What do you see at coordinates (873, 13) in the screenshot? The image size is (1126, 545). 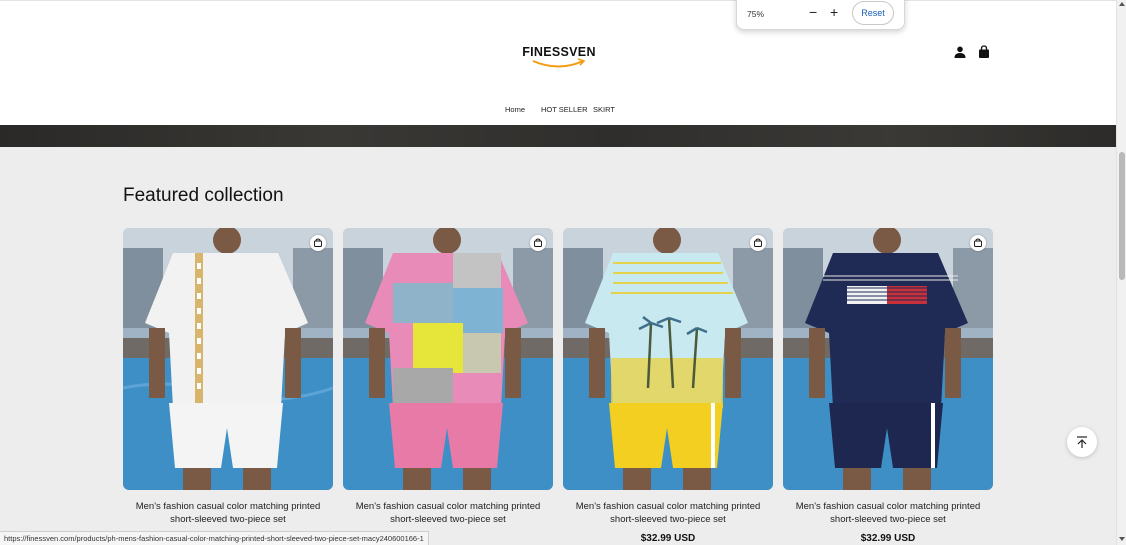 I see `zoom-reset-button: Reset` at bounding box center [873, 13].